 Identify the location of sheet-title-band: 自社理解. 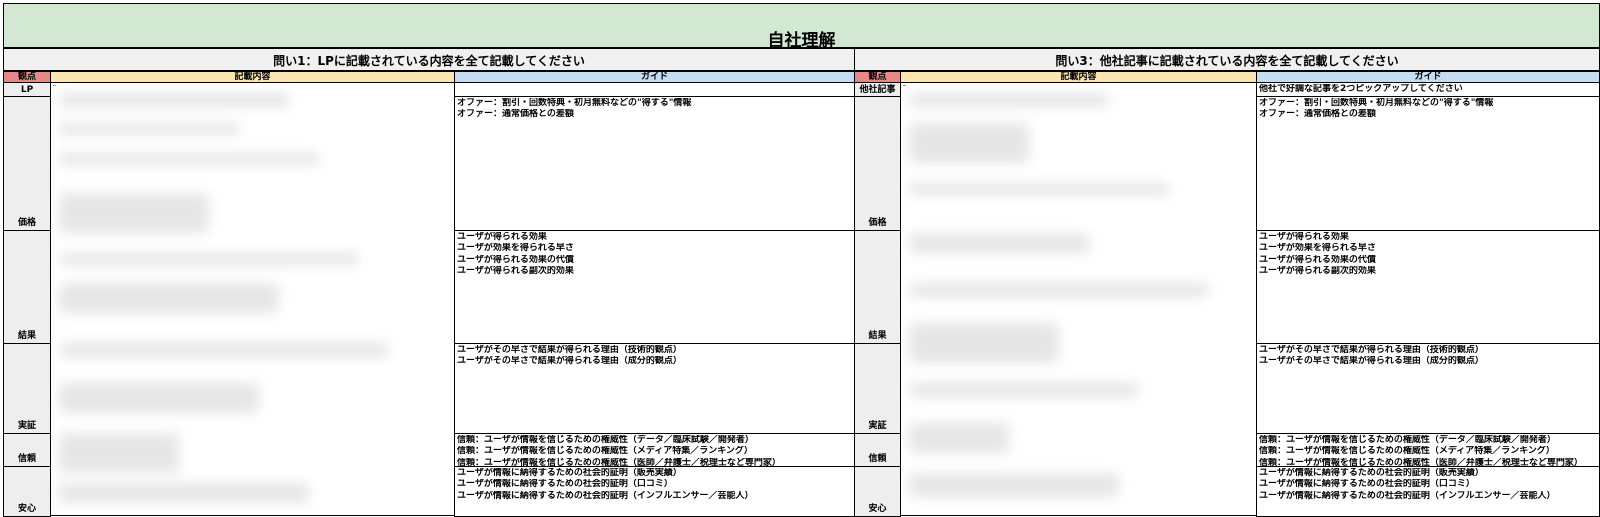
(801, 25).